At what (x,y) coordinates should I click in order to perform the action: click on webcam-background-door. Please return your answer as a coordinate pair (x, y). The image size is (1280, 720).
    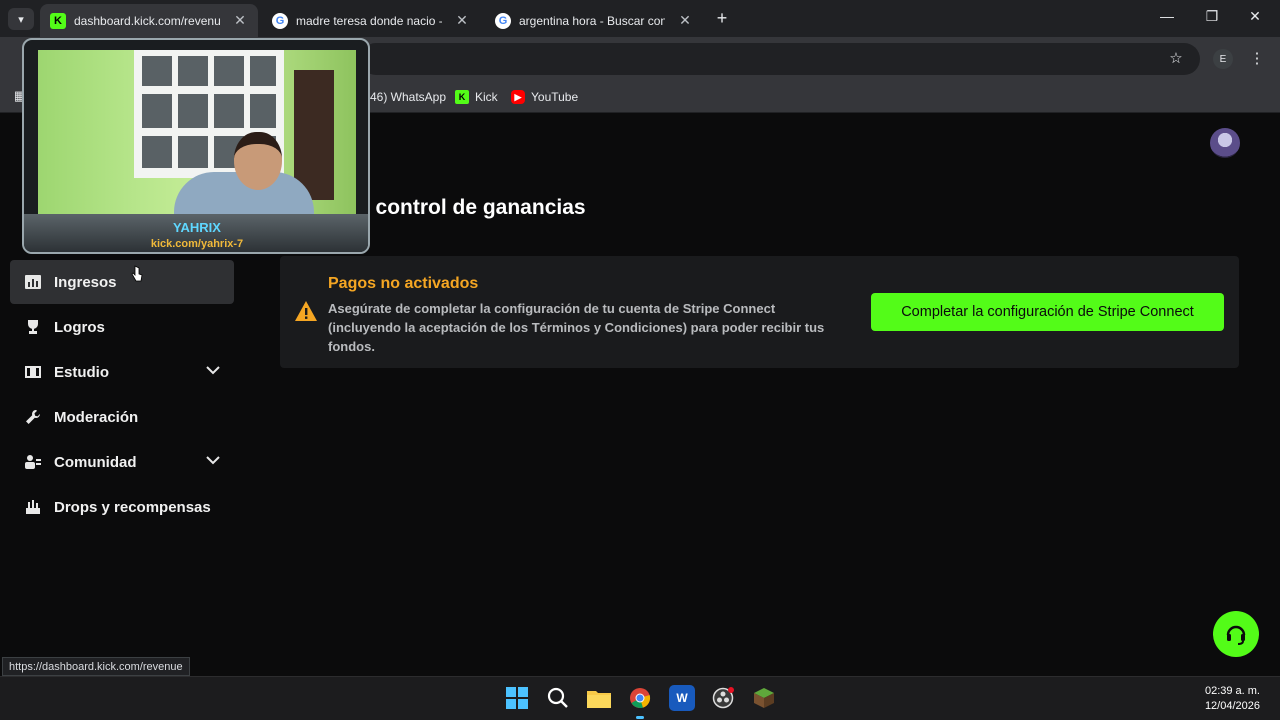
    Looking at the image, I should click on (314, 135).